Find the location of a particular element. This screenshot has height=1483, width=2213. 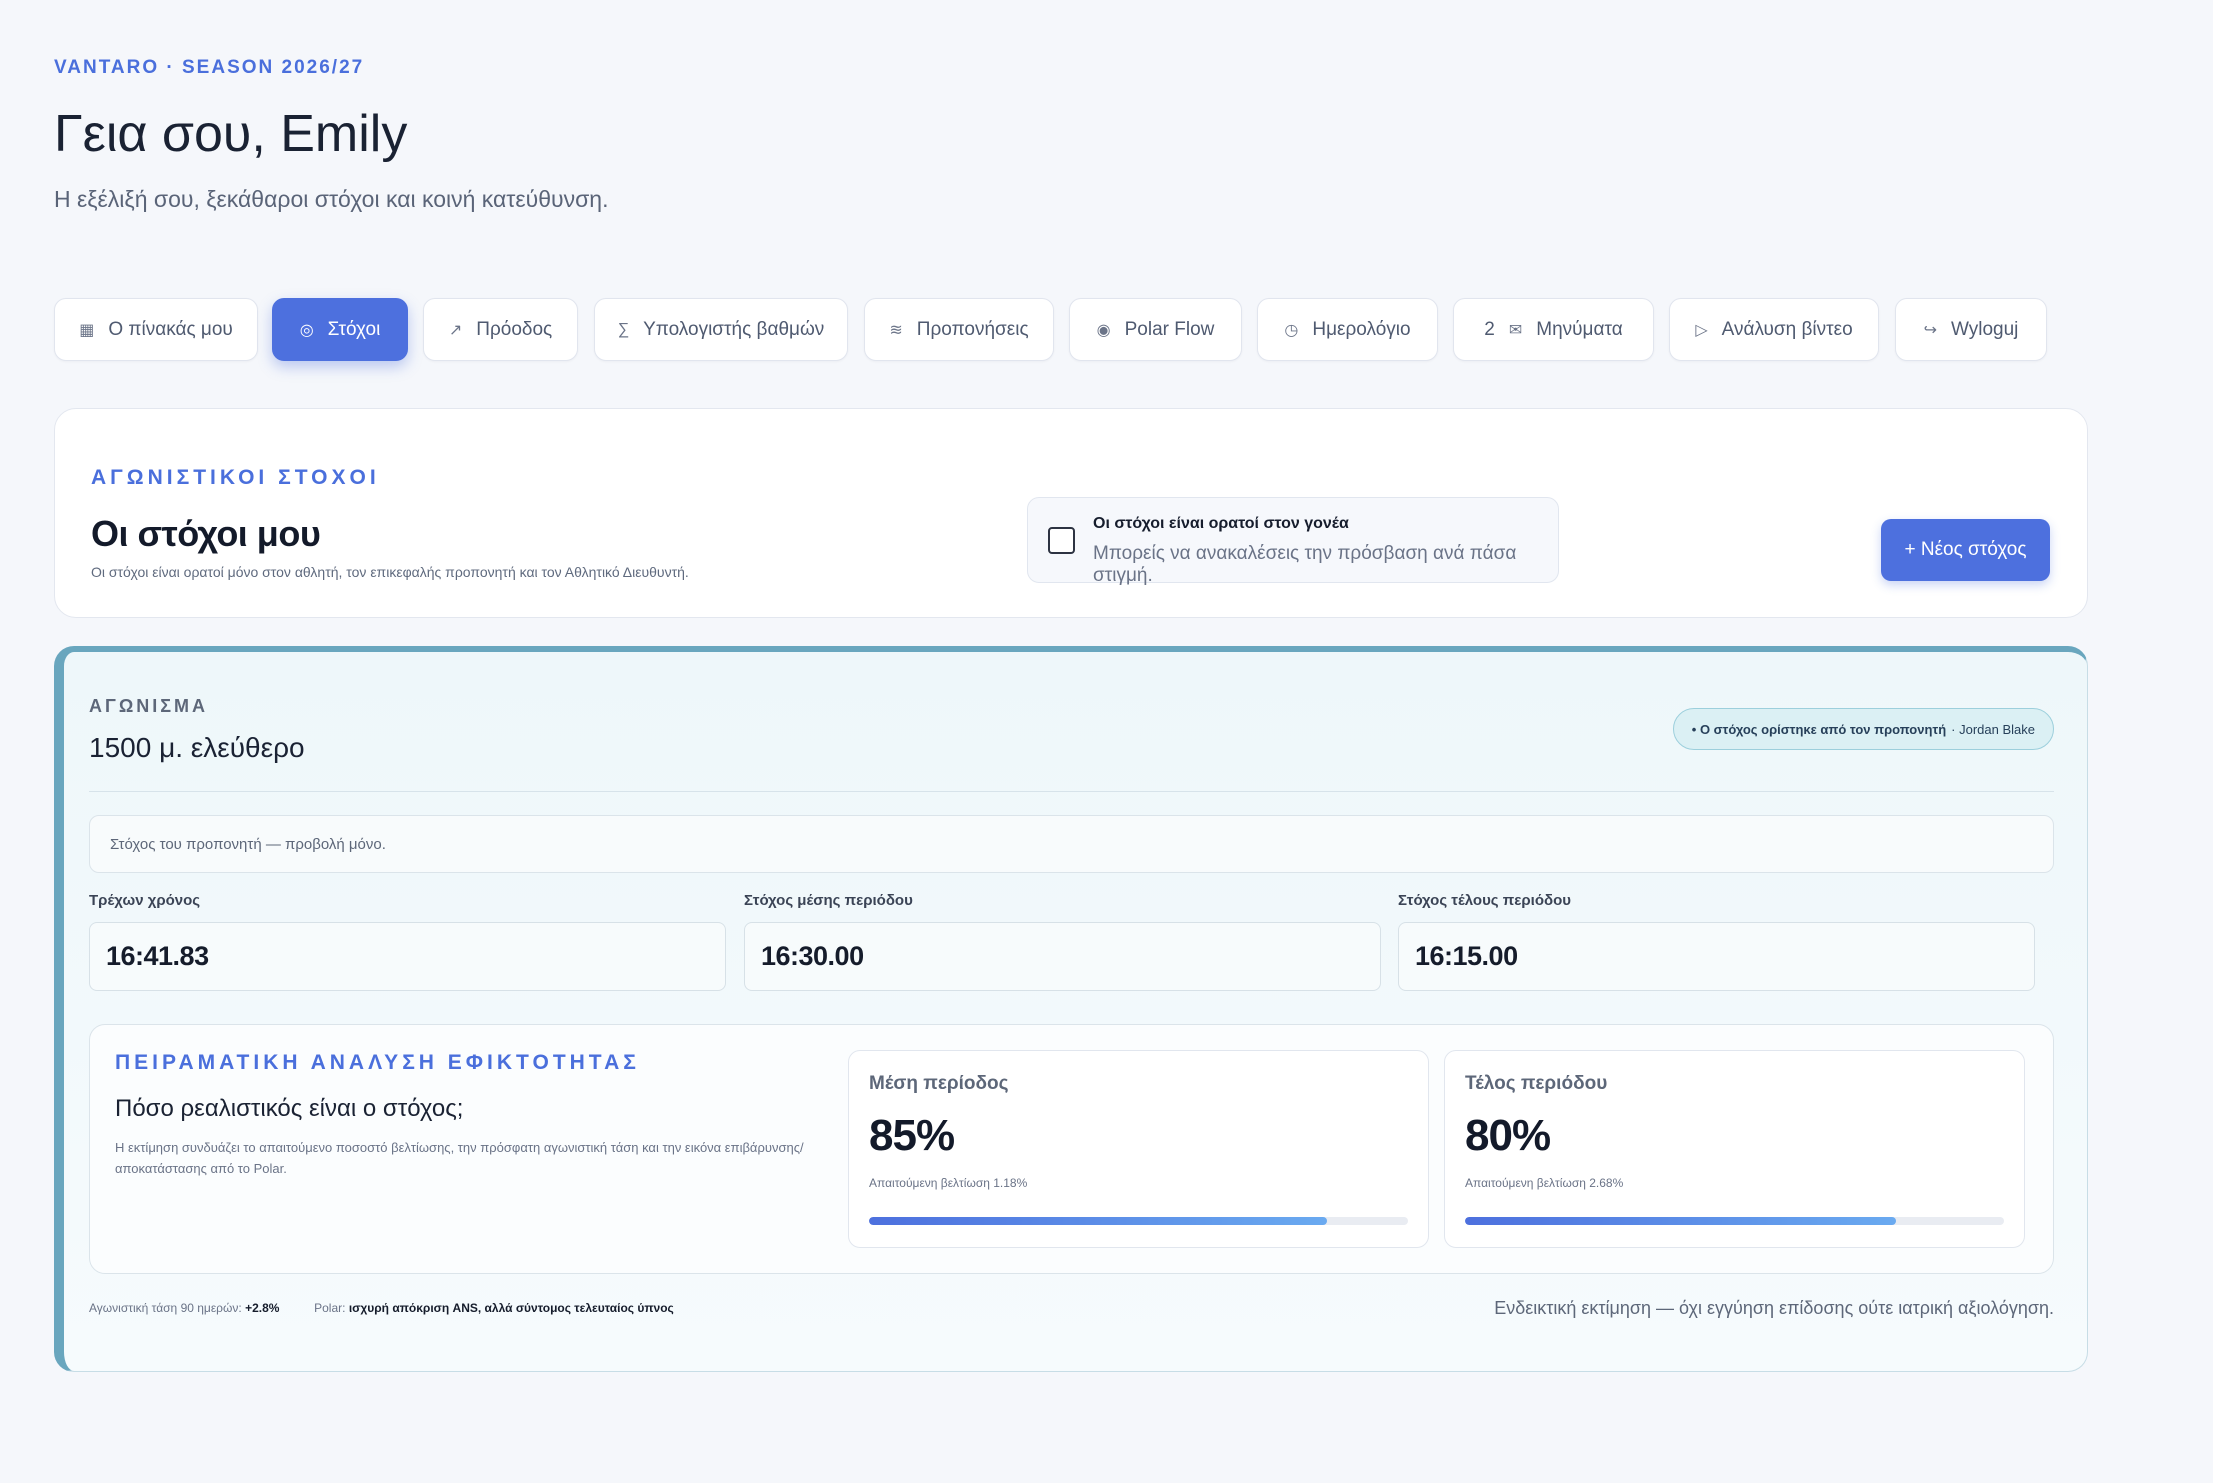

nav-item-grade-calculator: ∑ Υπολογιστής βαθμών is located at coordinates (721, 329).